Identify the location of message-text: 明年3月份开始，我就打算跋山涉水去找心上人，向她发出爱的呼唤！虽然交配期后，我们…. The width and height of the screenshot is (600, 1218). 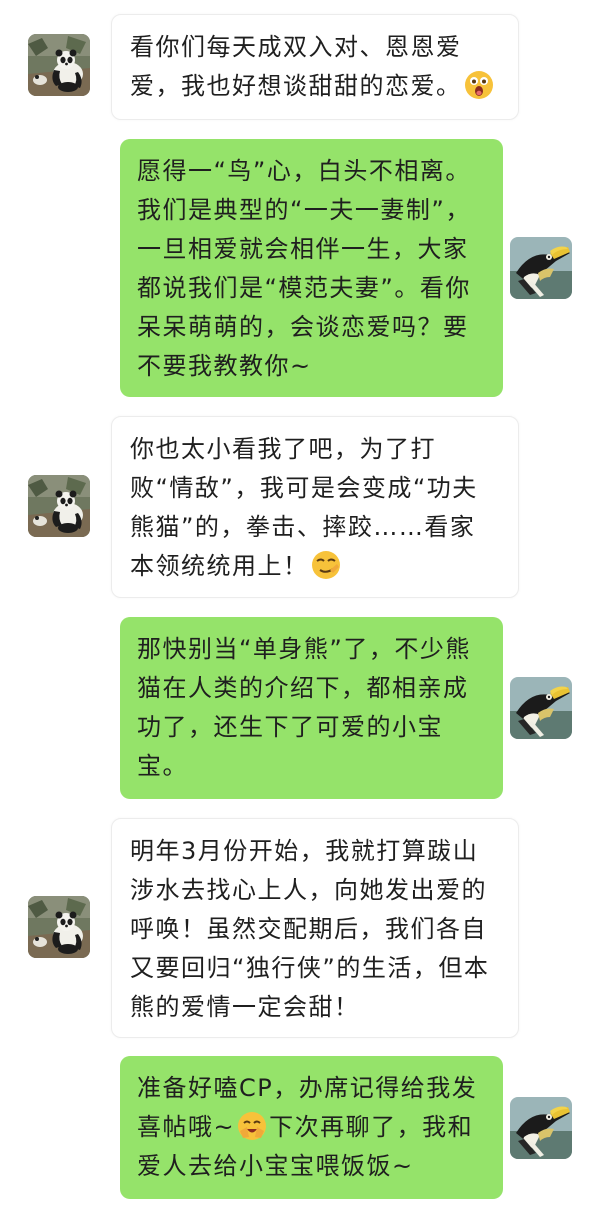
(310, 929).